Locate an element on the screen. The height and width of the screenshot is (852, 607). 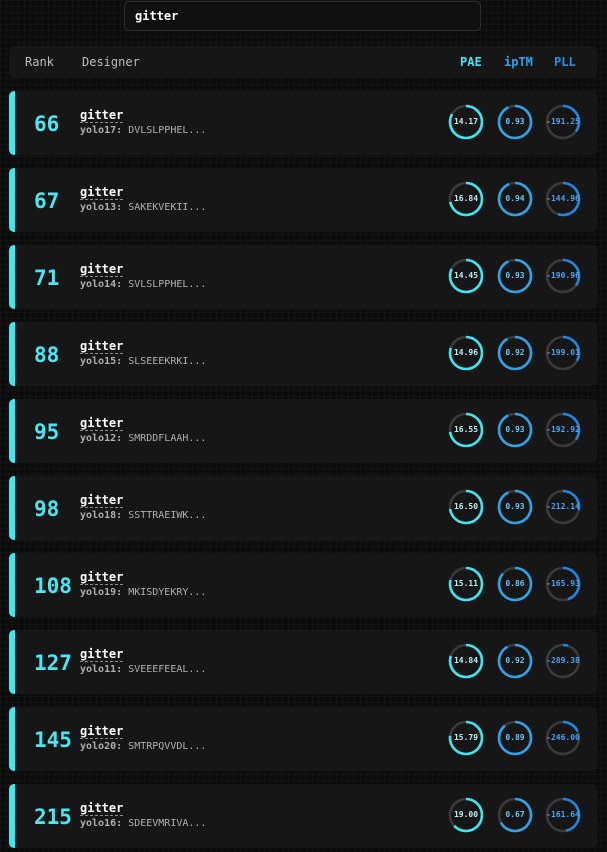
pll-gauge: -191.25 is located at coordinates (563, 122).